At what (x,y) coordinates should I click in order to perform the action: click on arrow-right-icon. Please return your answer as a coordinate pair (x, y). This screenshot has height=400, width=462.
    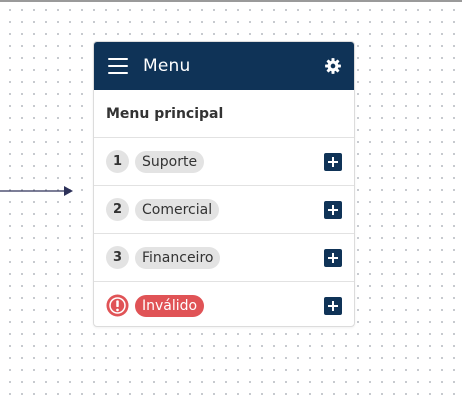
    Looking at the image, I should click on (36, 191).